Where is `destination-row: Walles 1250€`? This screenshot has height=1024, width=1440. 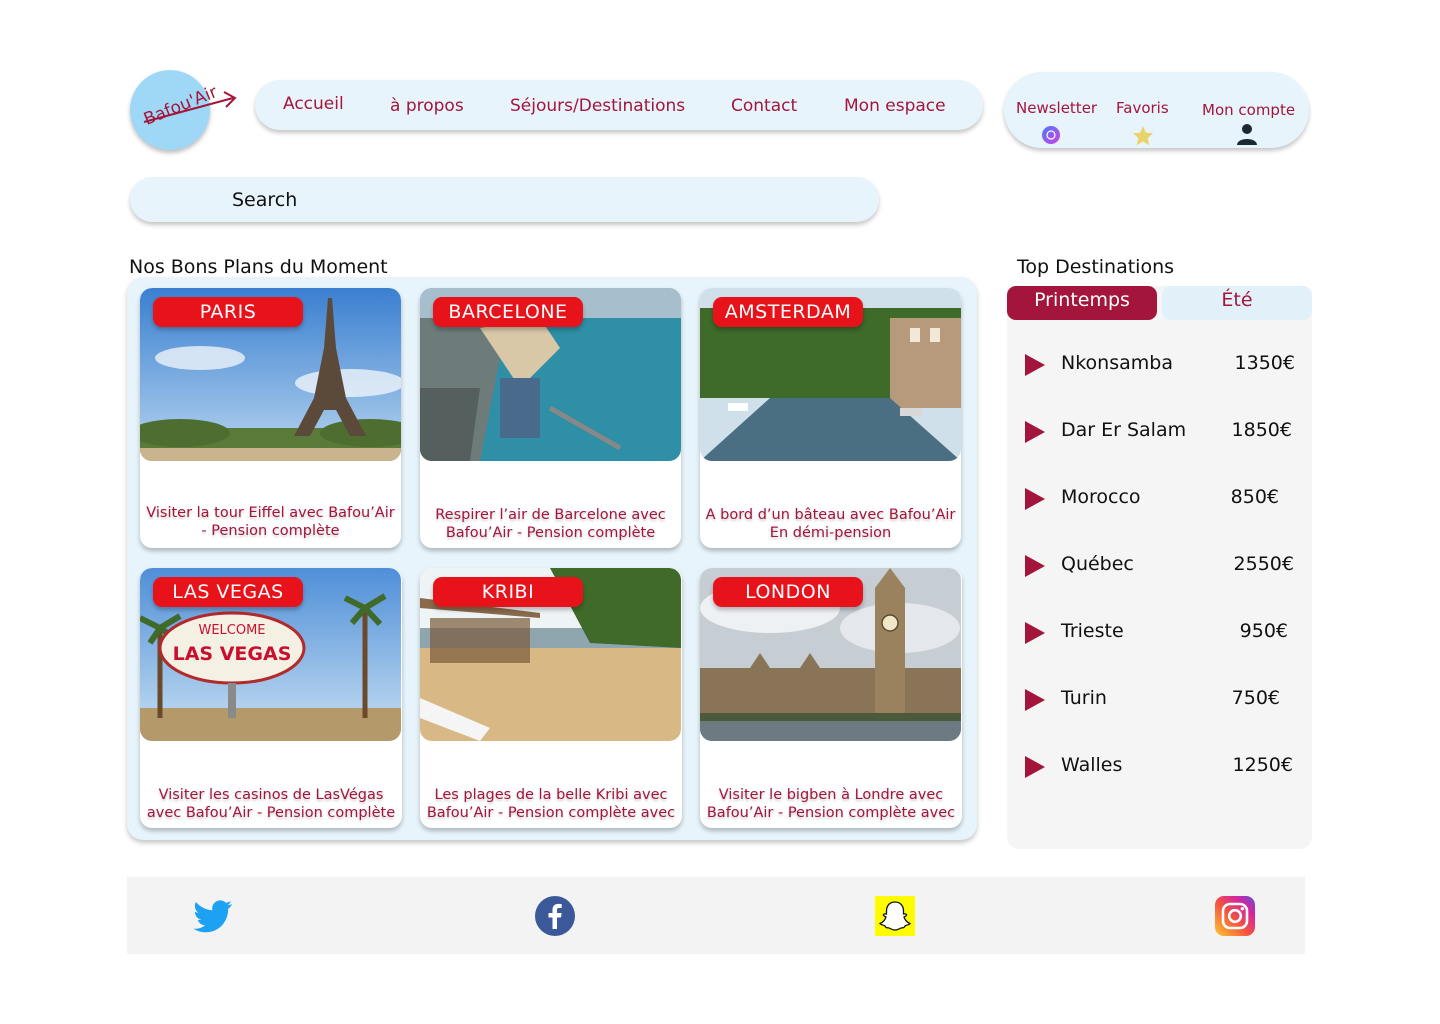
destination-row: Walles 1250€ is located at coordinates (1159, 767).